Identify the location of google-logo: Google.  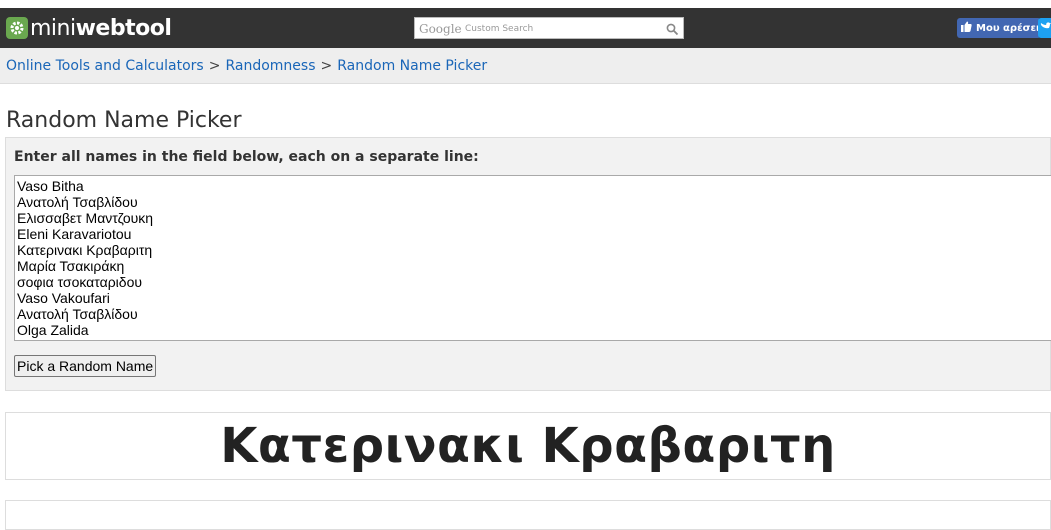
(440, 29).